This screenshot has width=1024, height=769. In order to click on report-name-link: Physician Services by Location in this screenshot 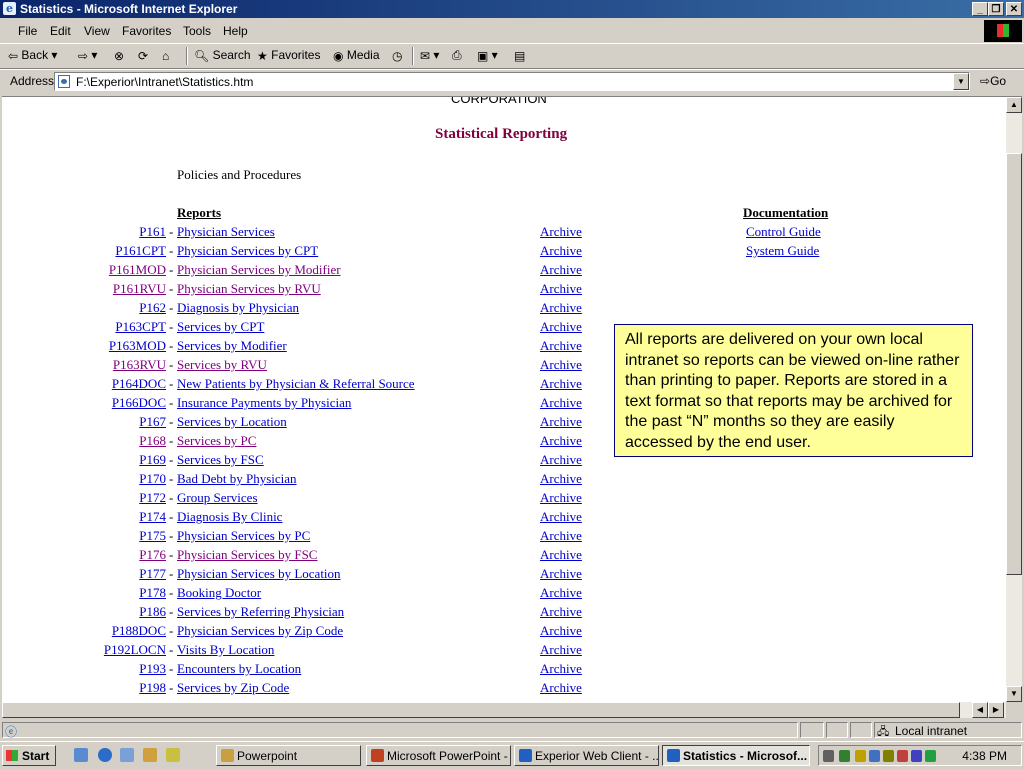, I will do `click(259, 574)`.